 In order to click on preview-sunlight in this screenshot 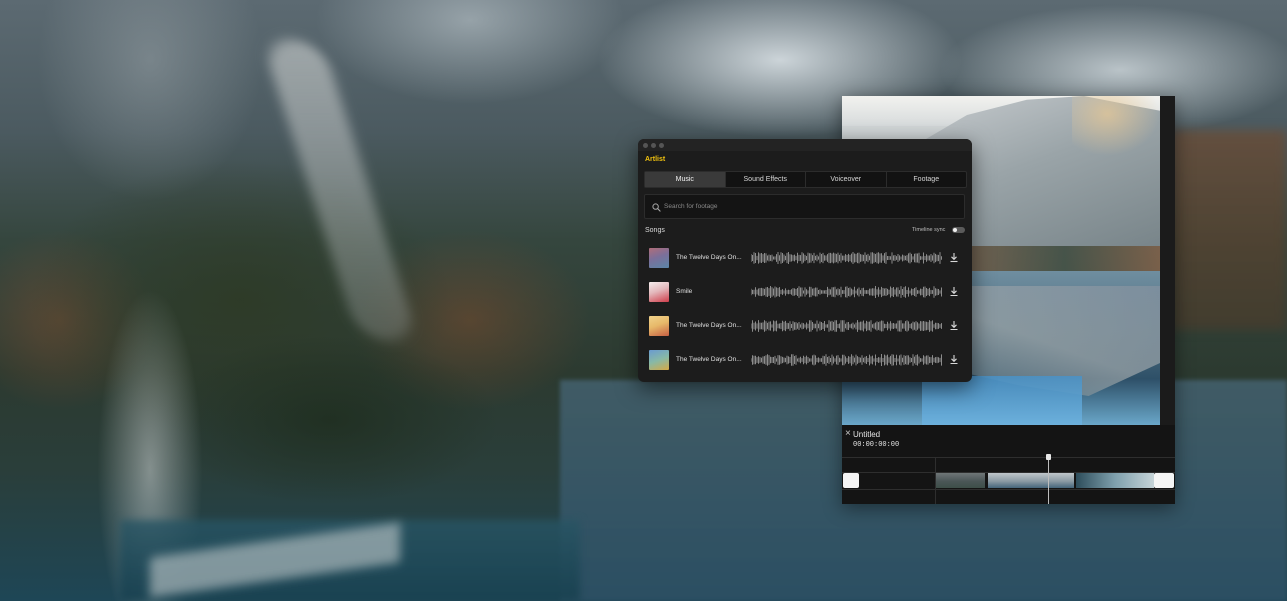, I will do `click(1116, 126)`.